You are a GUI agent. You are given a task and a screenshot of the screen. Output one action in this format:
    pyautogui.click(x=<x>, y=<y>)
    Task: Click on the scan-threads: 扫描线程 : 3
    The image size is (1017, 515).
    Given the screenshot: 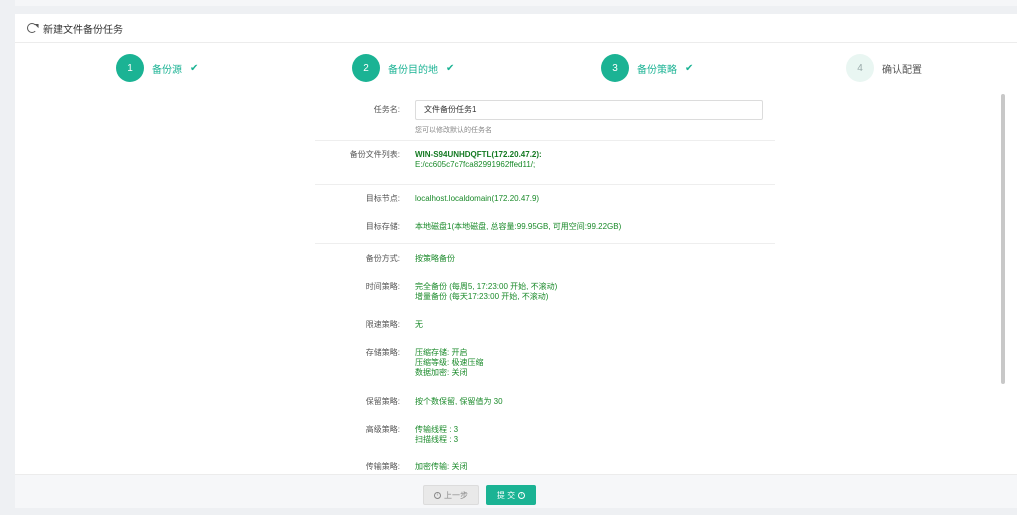 What is the action you would take?
    pyautogui.click(x=437, y=439)
    